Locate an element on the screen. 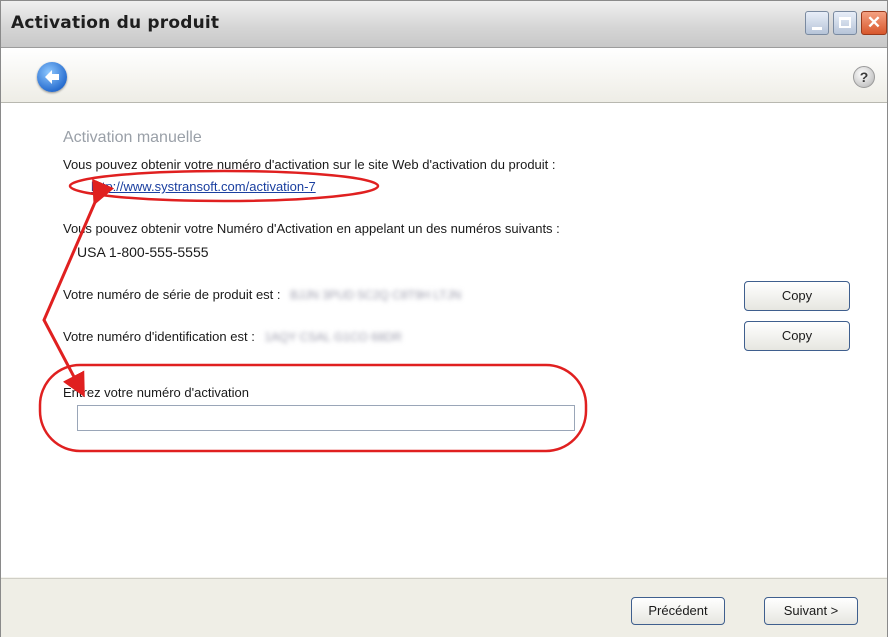 The height and width of the screenshot is (637, 888). close-icon: ✕ is located at coordinates (874, 22).